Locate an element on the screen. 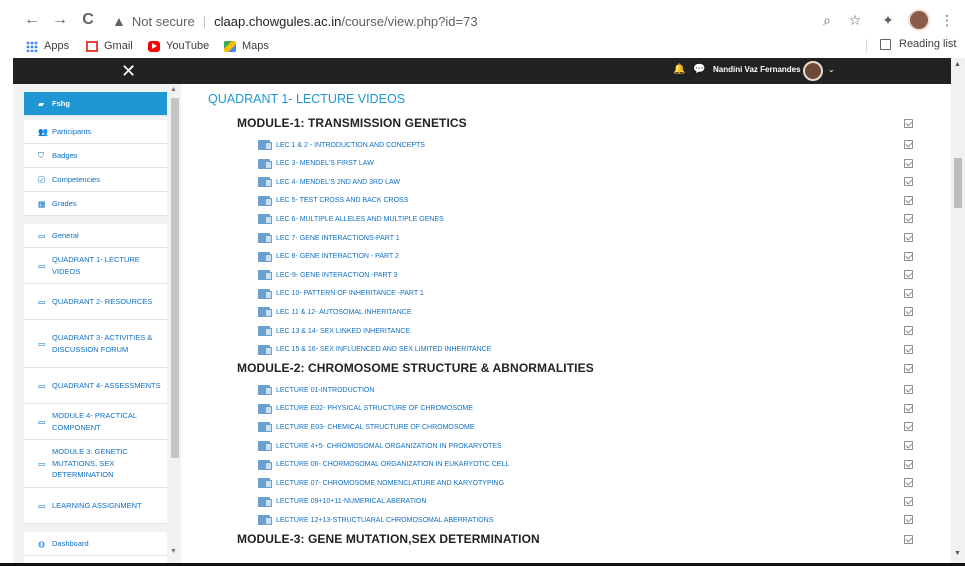  activity-link: LEC 3- MENDEL'S FIRST LAW is located at coordinates (316, 164).